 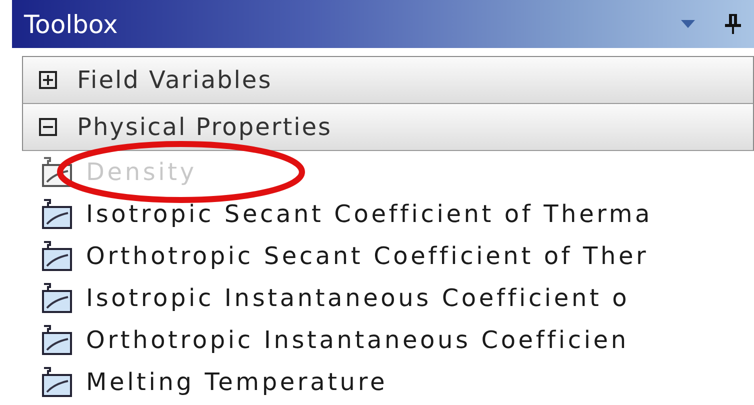 What do you see at coordinates (688, 24) in the screenshot?
I see `dropdown-icon` at bounding box center [688, 24].